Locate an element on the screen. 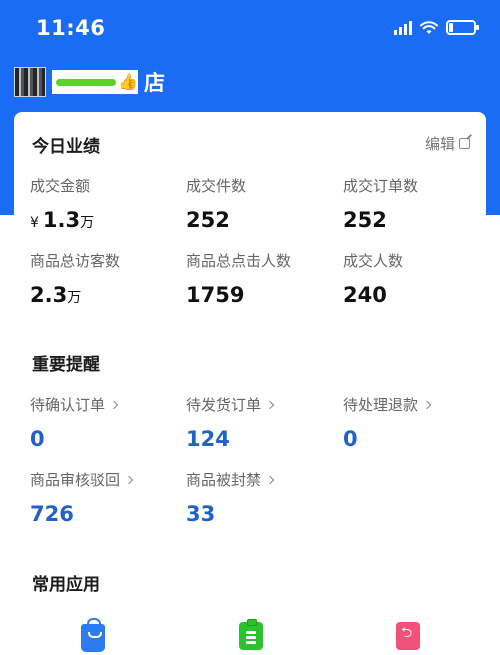  battery-icon is located at coordinates (462, 27).